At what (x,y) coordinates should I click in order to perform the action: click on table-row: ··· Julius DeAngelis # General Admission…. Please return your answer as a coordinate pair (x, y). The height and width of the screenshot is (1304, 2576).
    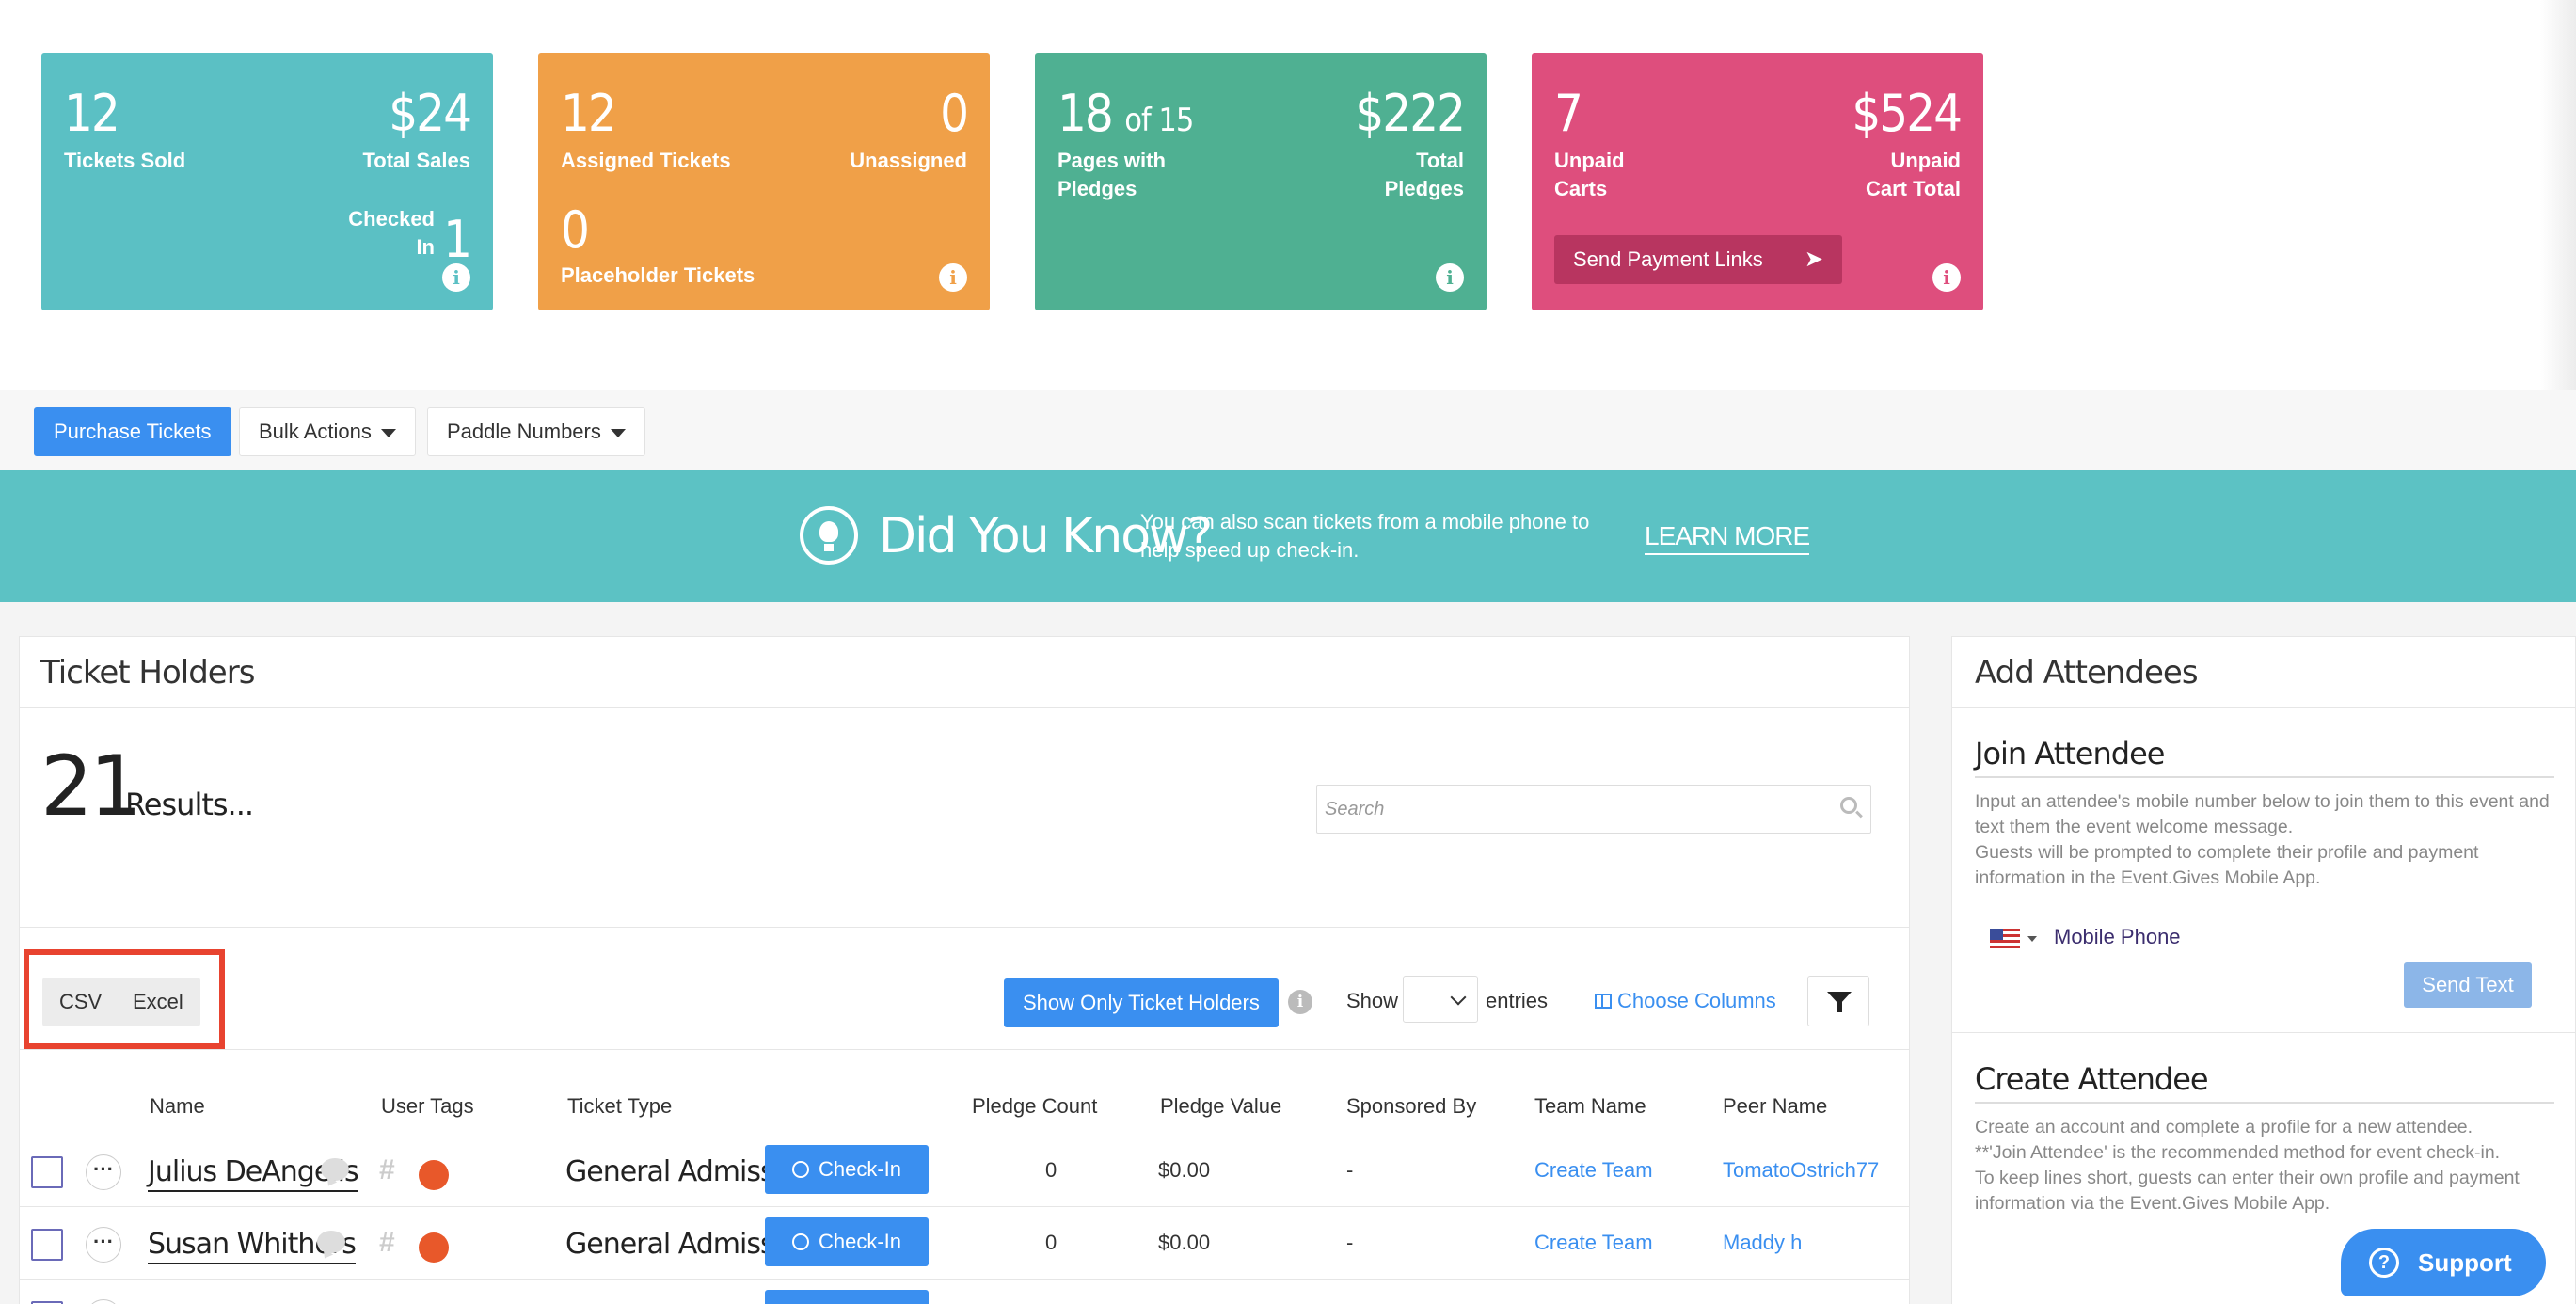
    Looking at the image, I should click on (964, 1171).